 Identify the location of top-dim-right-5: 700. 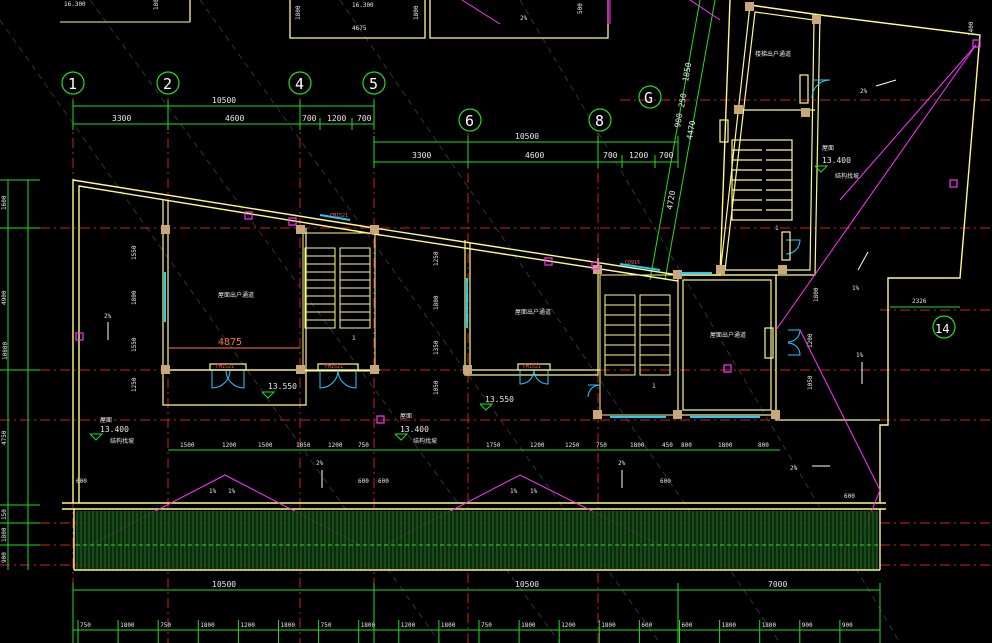
(666, 155).